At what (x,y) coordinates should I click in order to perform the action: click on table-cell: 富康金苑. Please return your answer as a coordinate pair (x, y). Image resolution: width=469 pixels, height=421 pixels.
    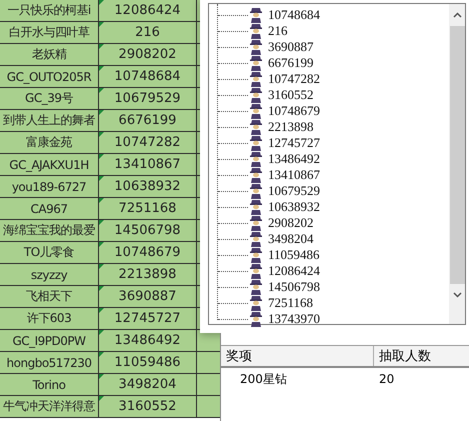
    Looking at the image, I should click on (49, 143).